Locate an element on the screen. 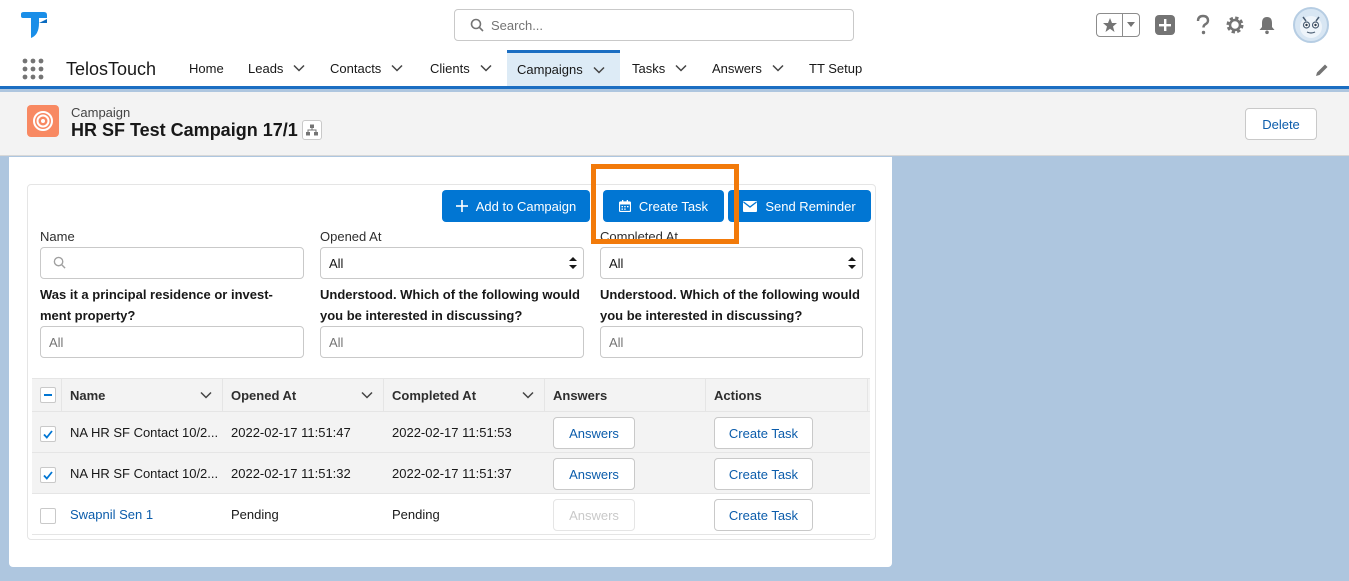 This screenshot has width=1349, height=581. nav-item-label: Answers is located at coordinates (737, 68).